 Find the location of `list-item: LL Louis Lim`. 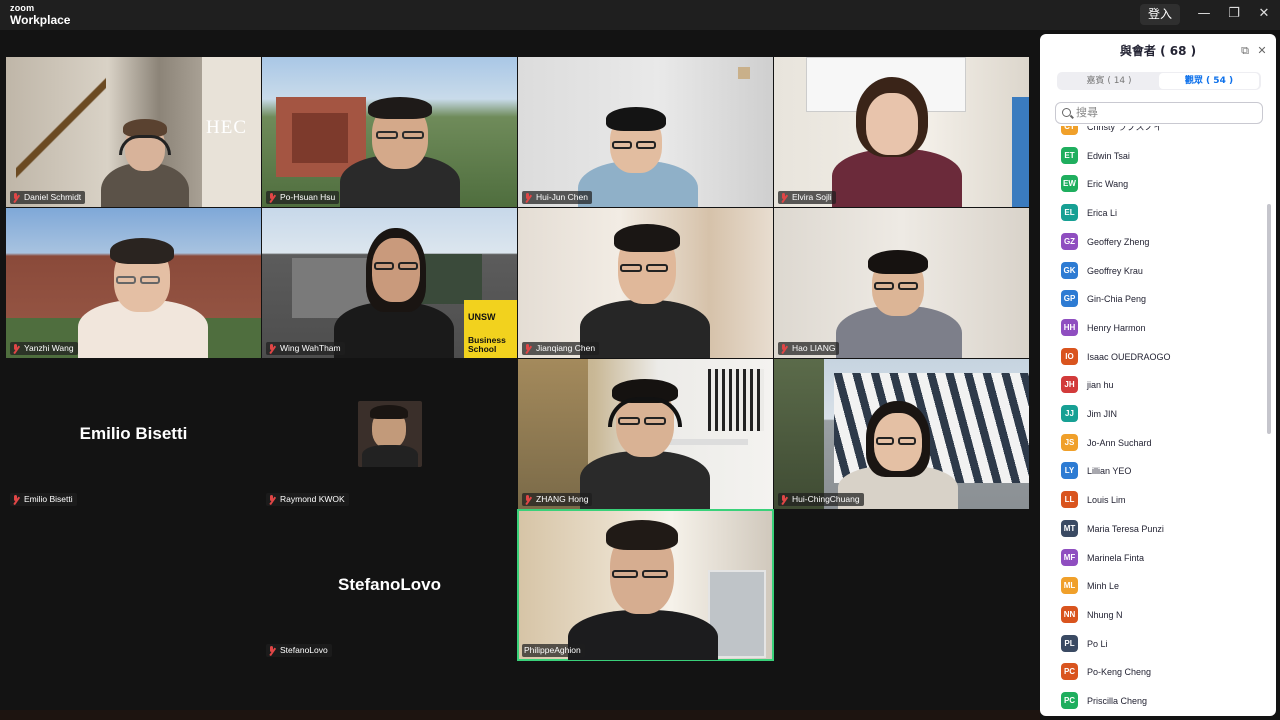

list-item: LL Louis Lim is located at coordinates (1156, 500).